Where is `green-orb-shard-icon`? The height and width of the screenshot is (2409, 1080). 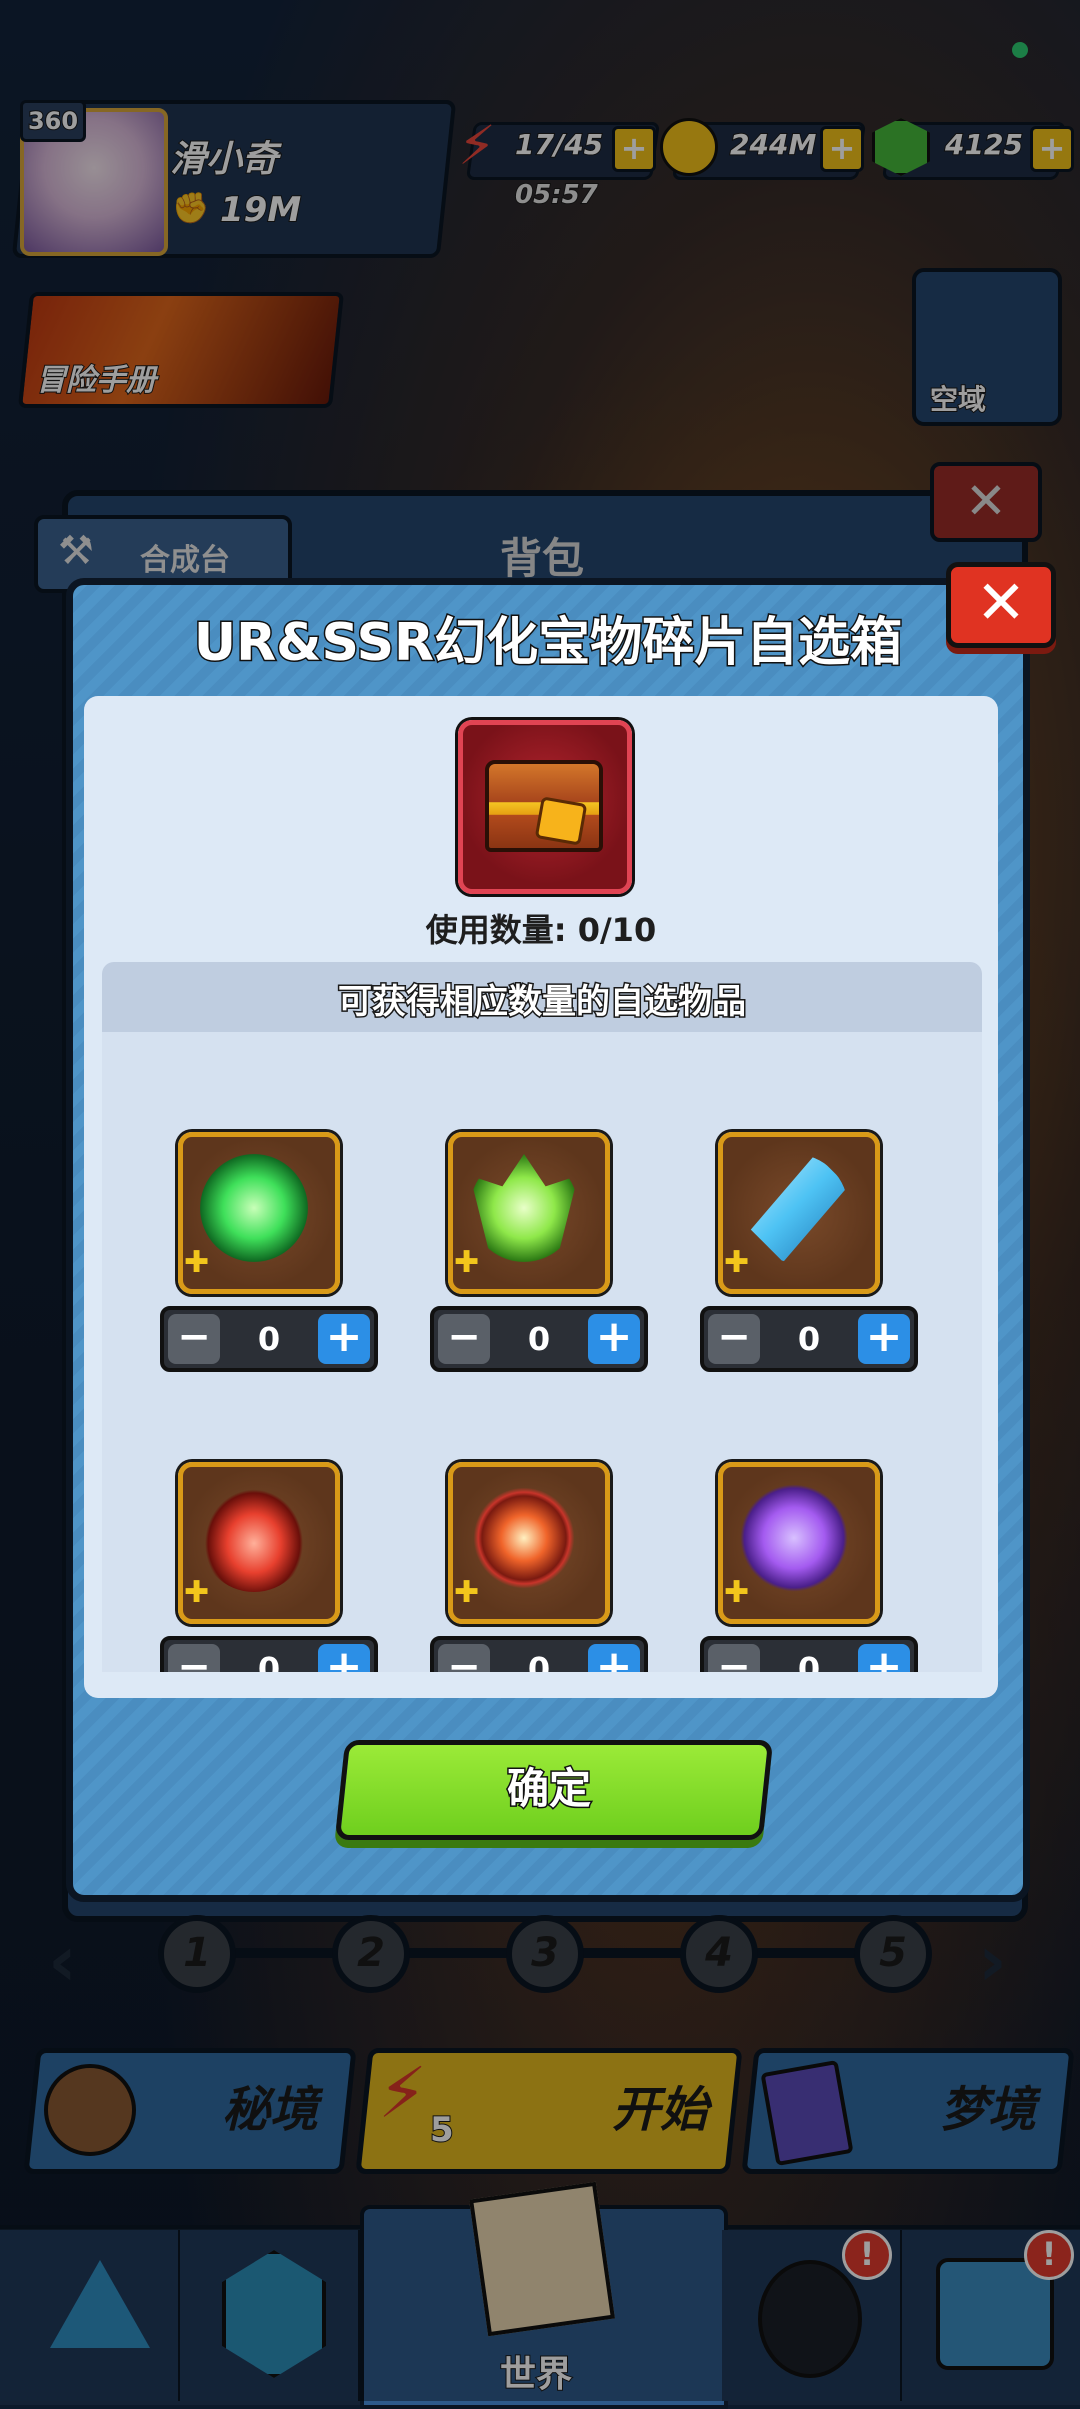 green-orb-shard-icon is located at coordinates (254, 1208).